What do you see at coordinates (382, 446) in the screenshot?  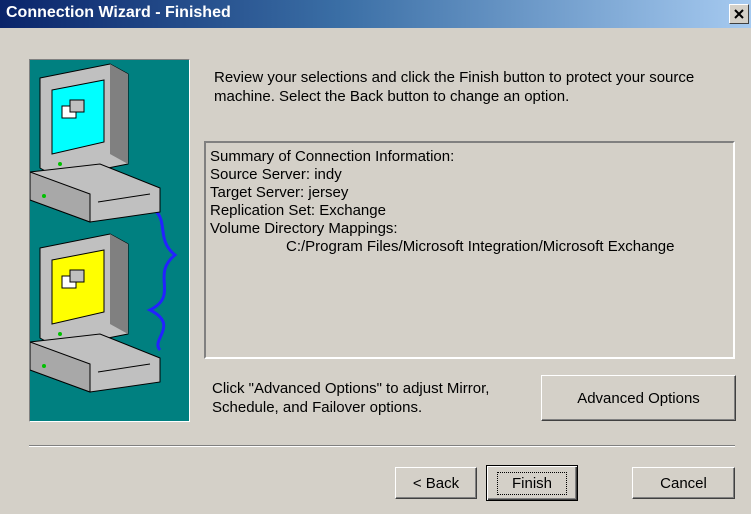 I see `separator` at bounding box center [382, 446].